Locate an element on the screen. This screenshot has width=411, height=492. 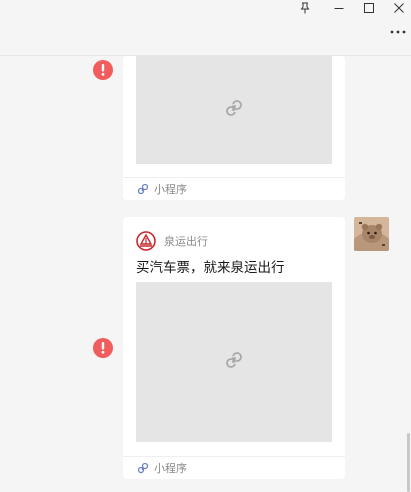
minimize-icon is located at coordinates (339, 8).